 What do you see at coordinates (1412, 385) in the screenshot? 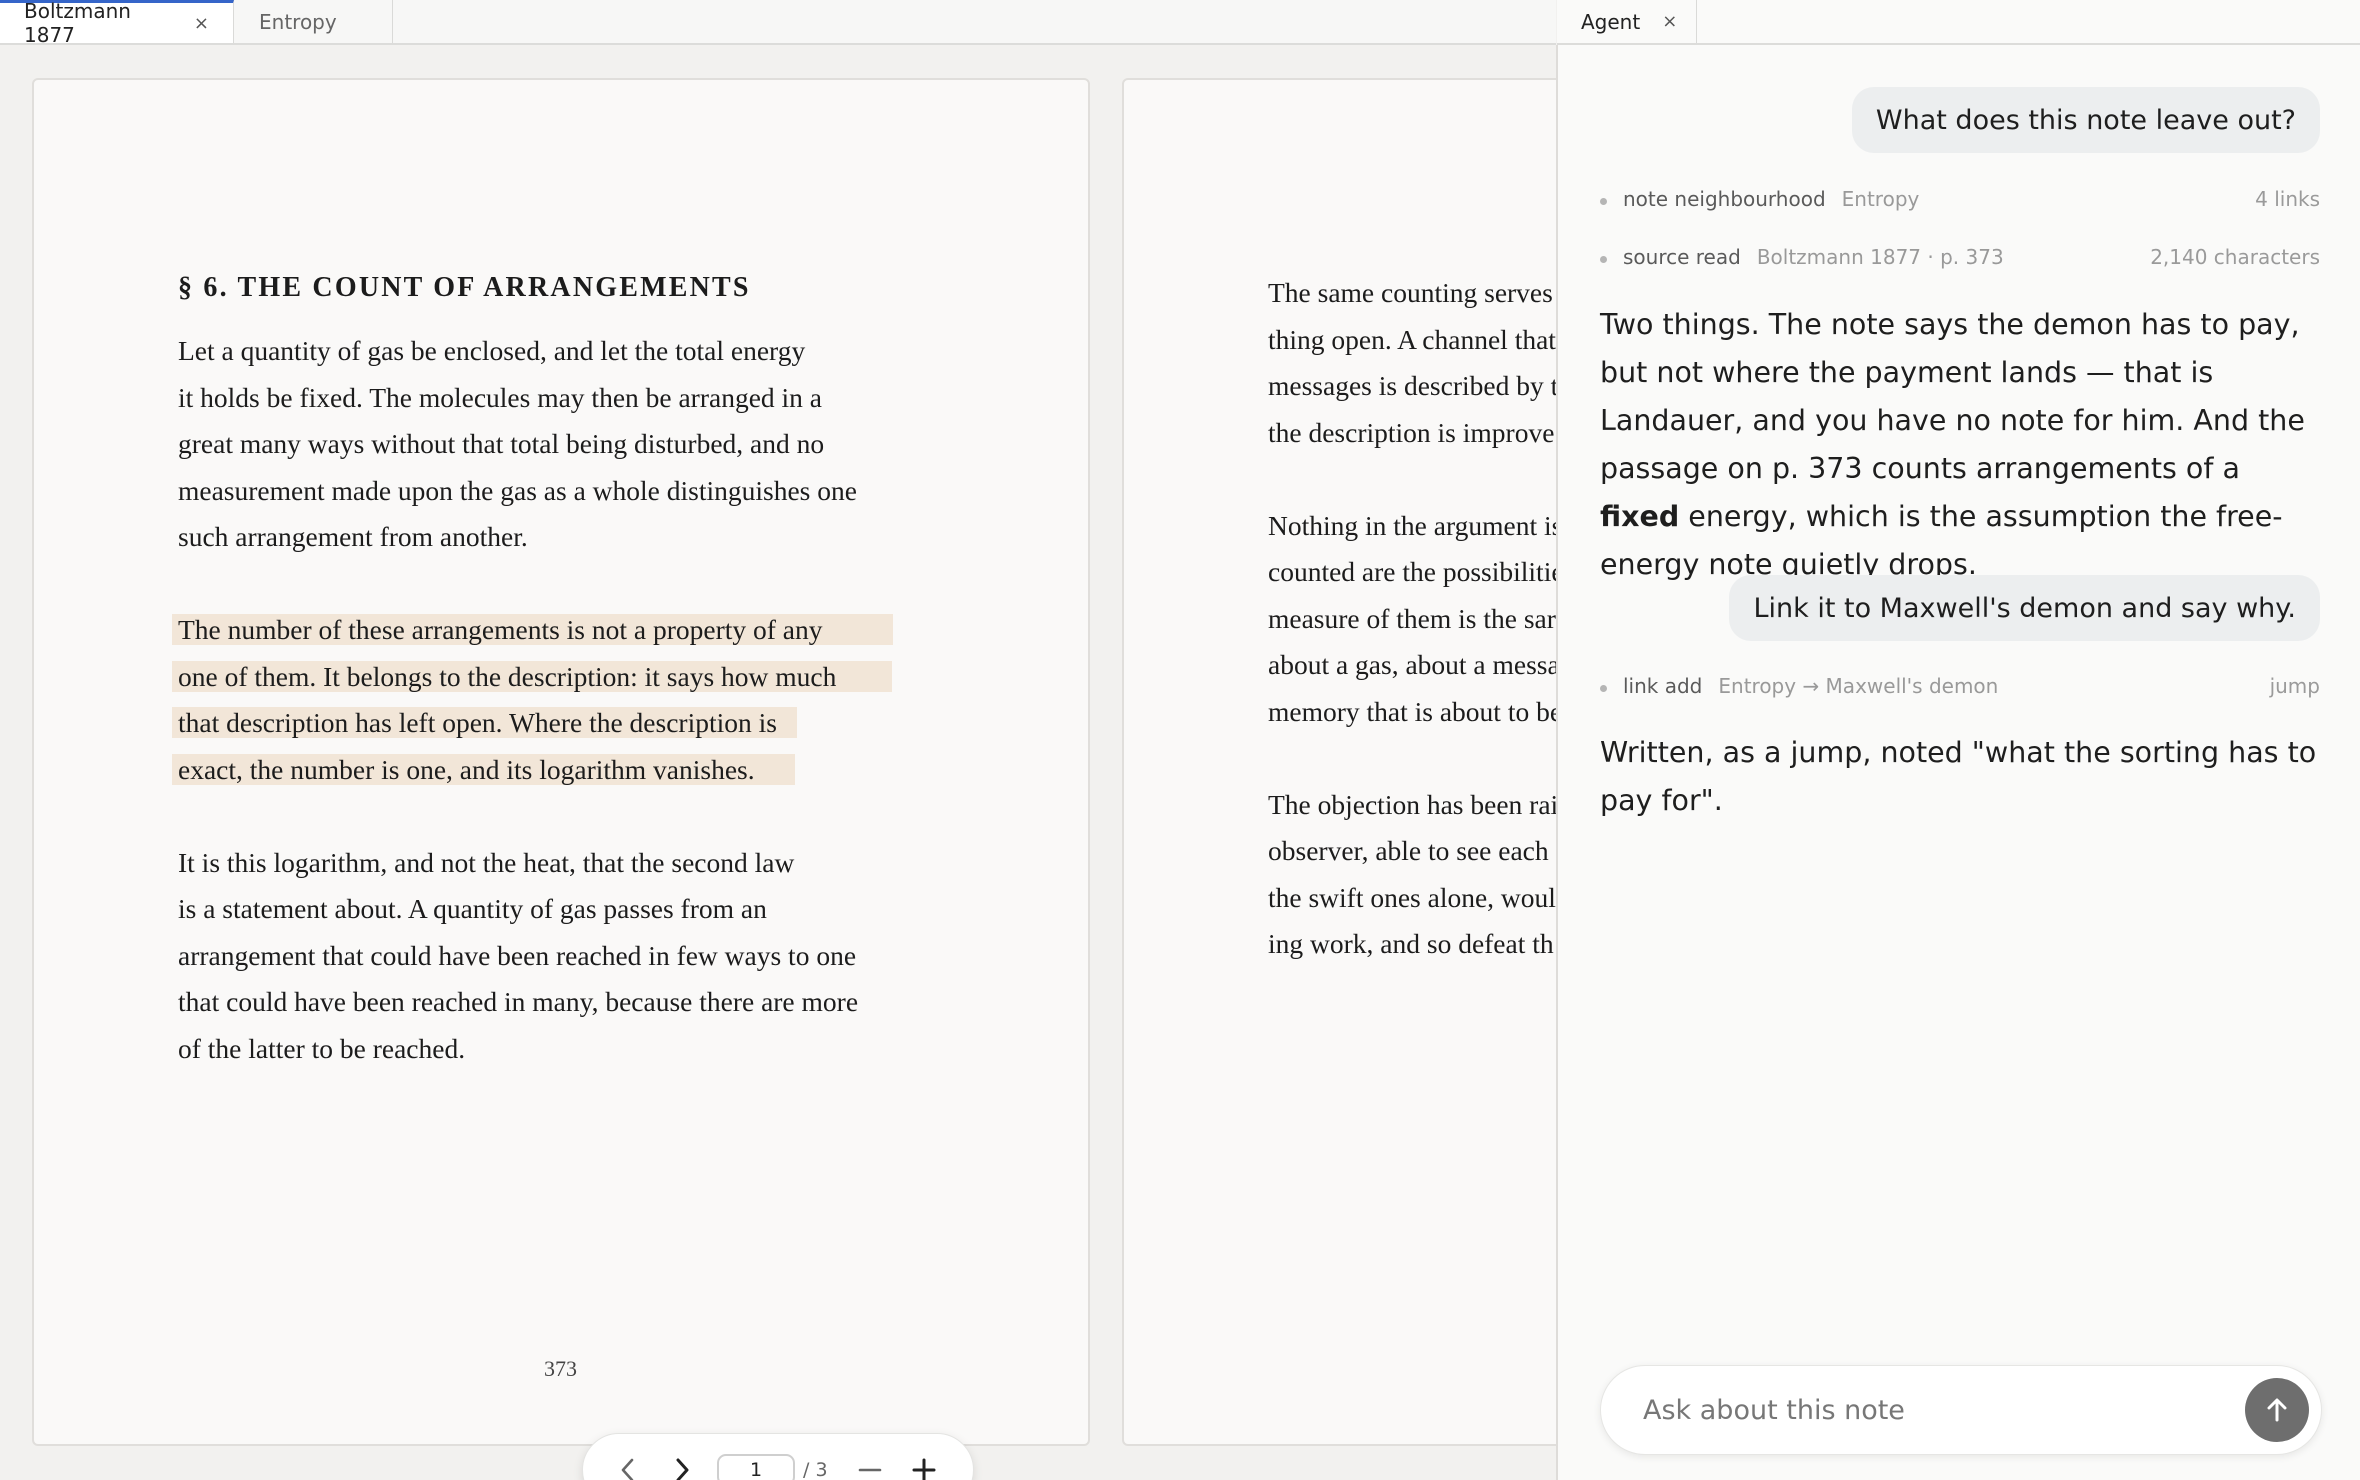
I see `text-line: messages is described by t` at bounding box center [1412, 385].